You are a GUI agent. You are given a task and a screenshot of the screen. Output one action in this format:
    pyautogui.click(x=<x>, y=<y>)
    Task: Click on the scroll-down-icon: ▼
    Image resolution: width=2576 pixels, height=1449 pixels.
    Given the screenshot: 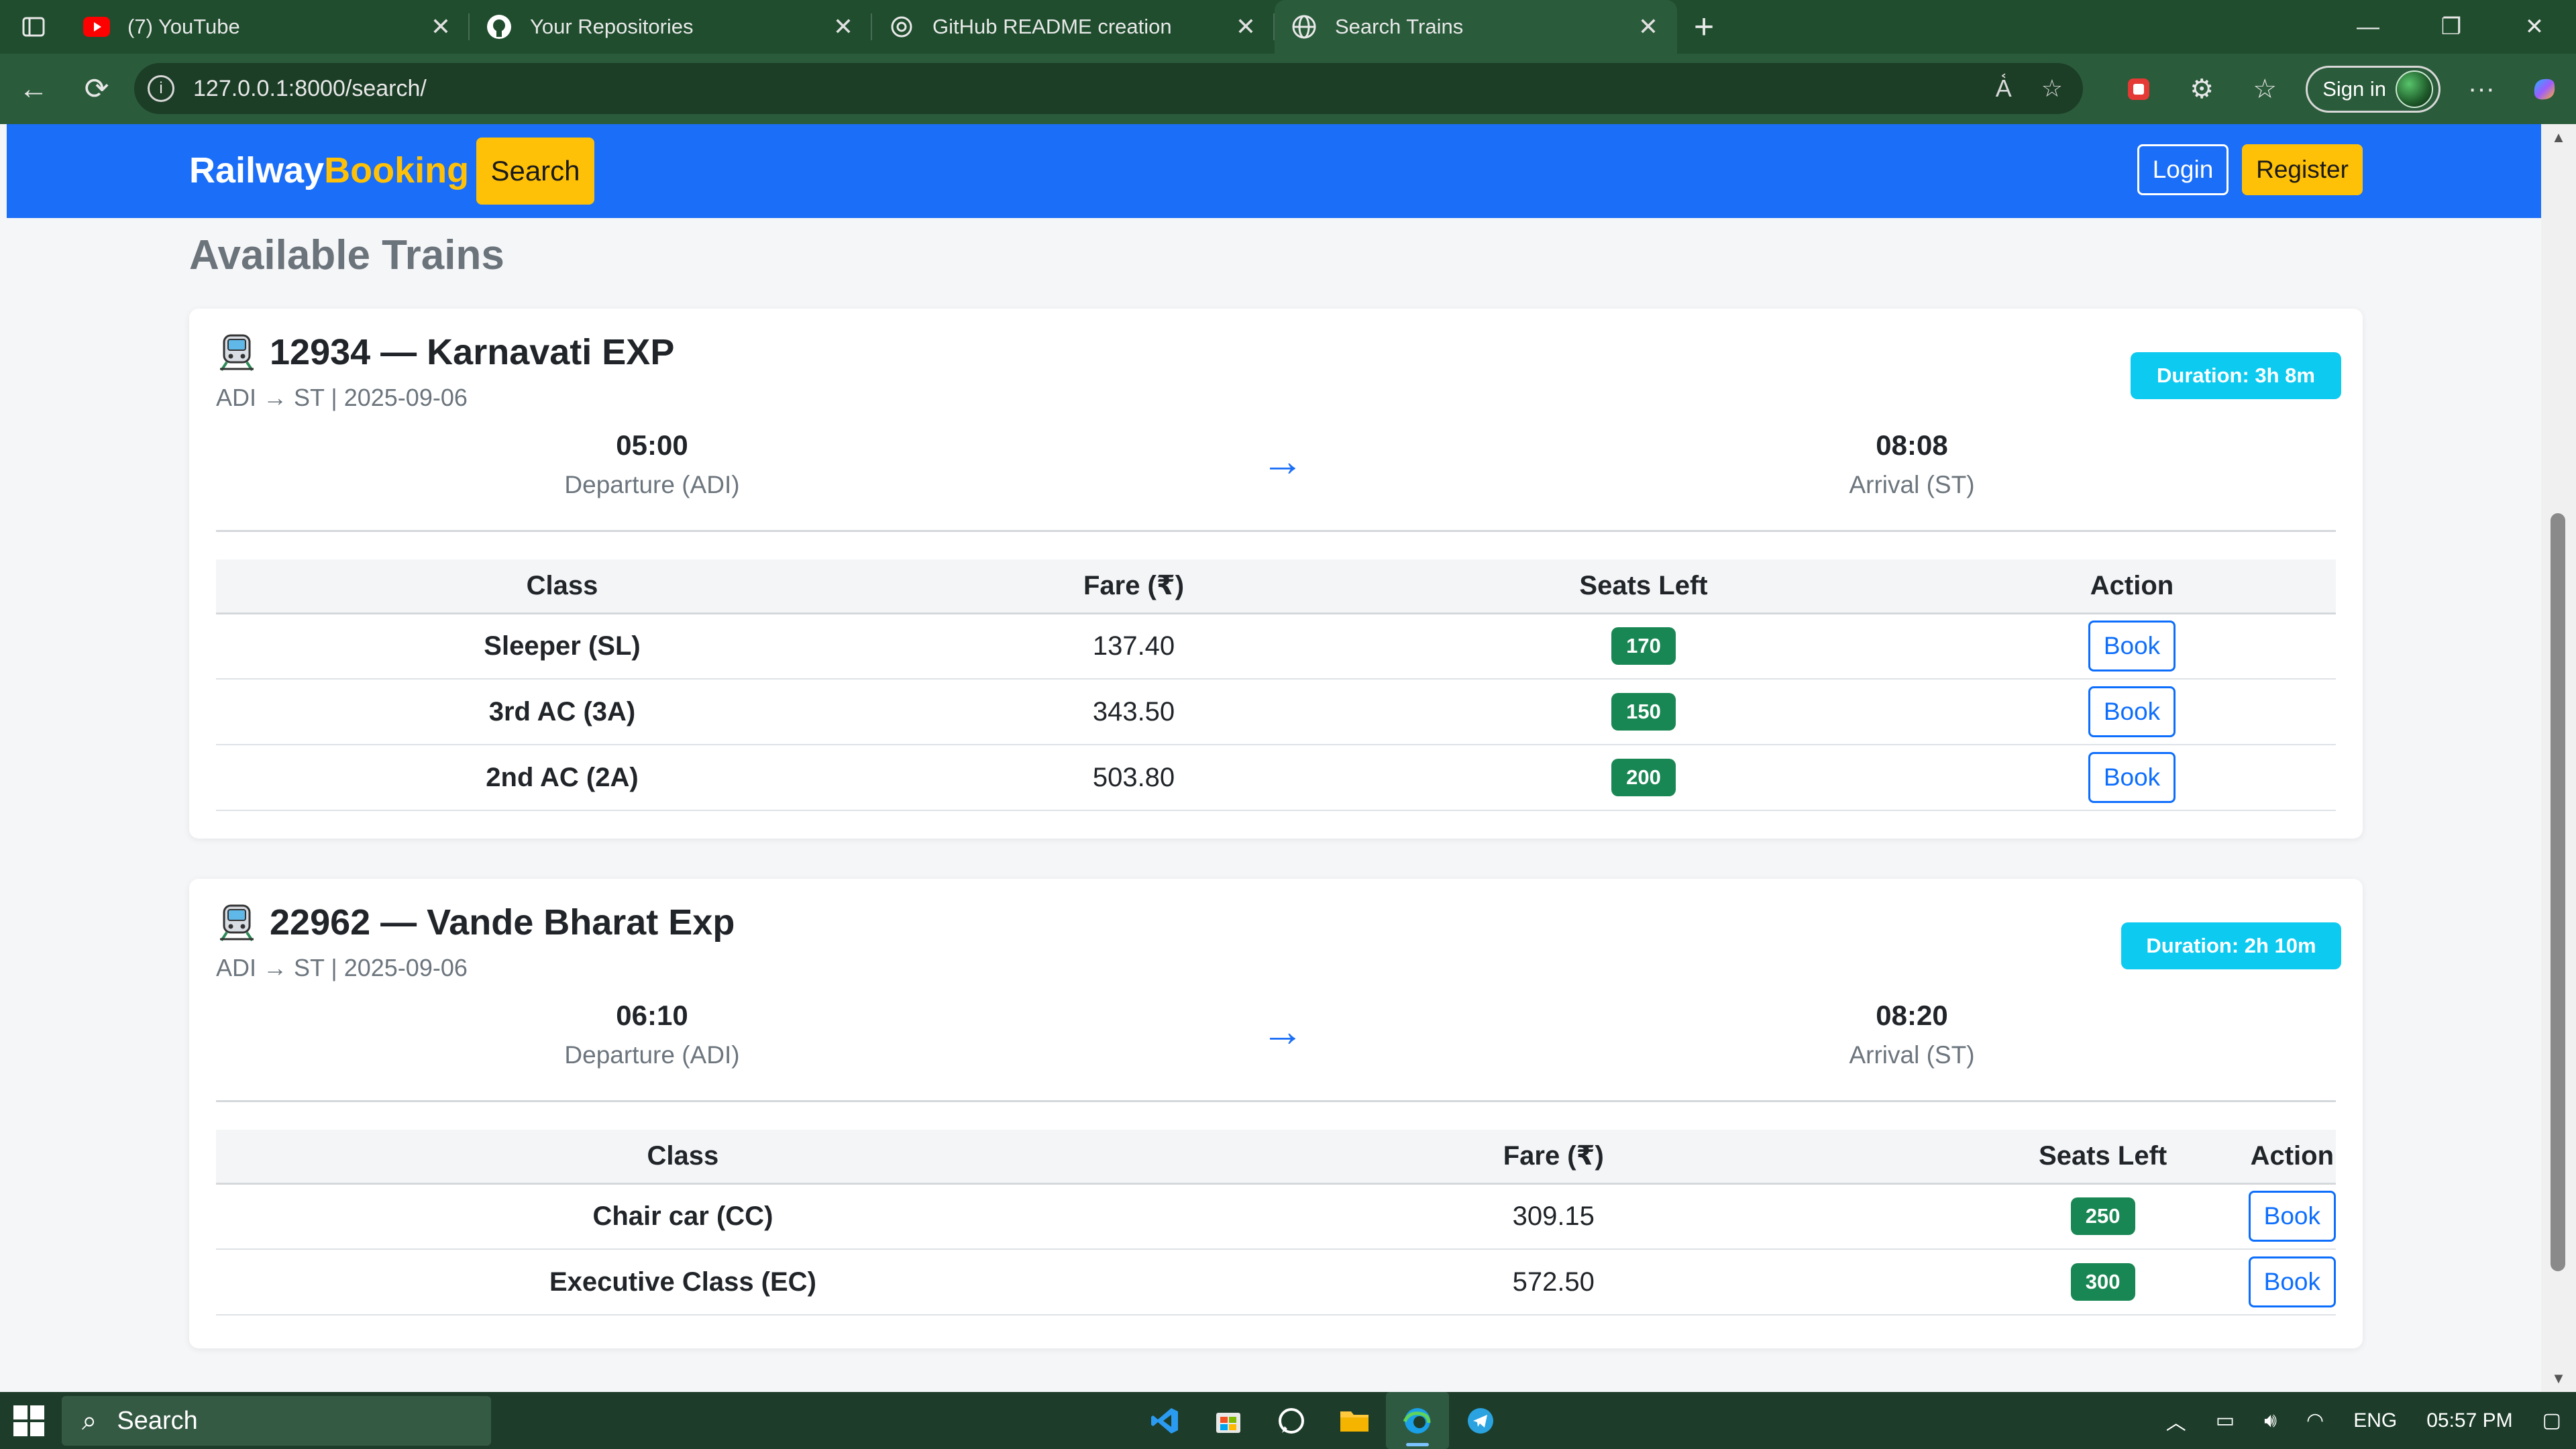 What is the action you would take?
    pyautogui.click(x=2558, y=1378)
    